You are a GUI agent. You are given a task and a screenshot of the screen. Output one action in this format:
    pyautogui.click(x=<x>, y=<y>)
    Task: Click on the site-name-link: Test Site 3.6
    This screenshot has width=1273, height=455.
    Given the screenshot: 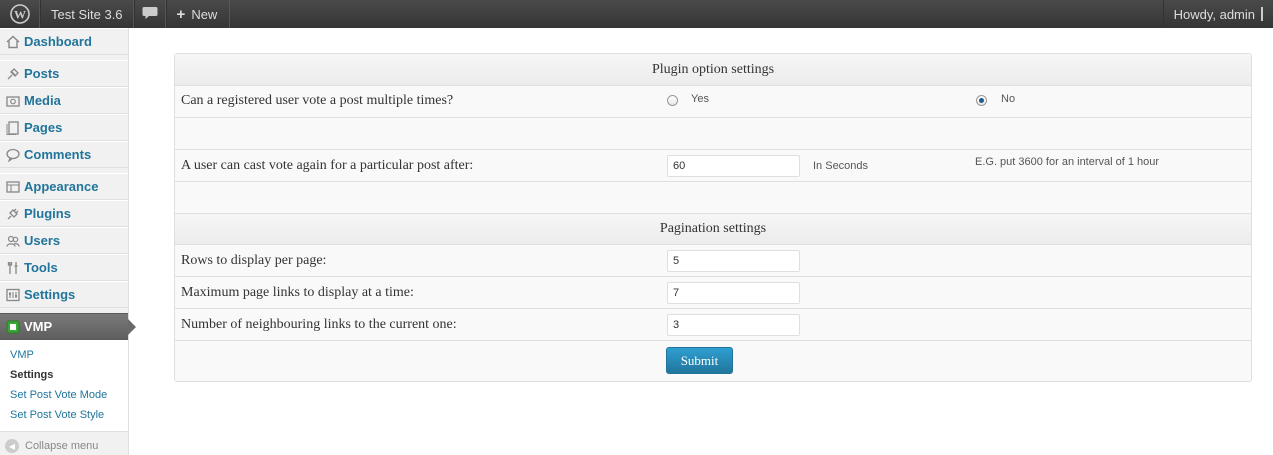 What is the action you would take?
    pyautogui.click(x=87, y=14)
    